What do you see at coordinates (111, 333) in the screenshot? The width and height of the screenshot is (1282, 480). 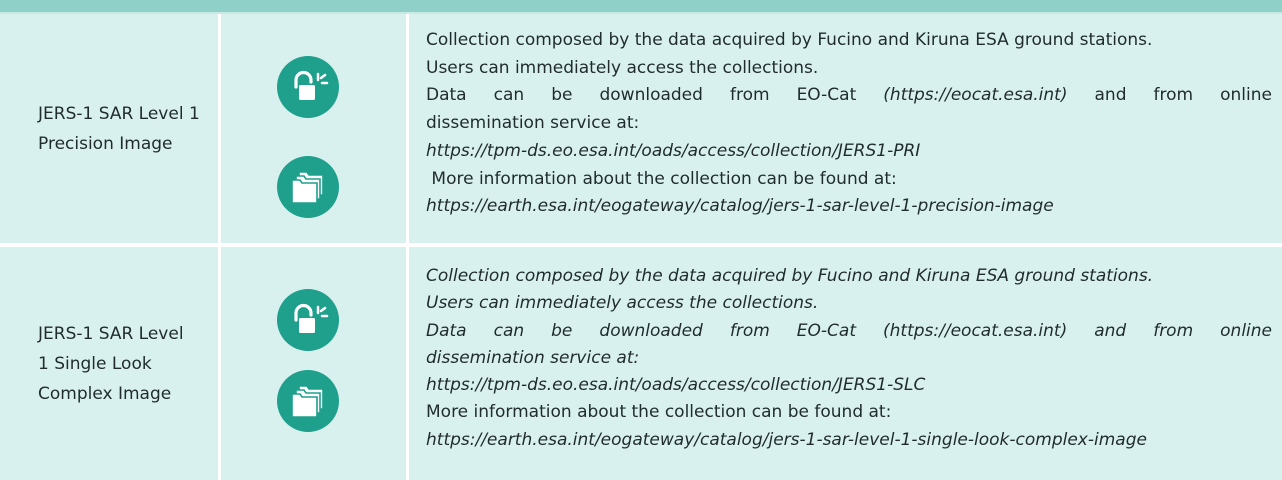 I see `collection-name-line: JERS-1 SAR Level` at bounding box center [111, 333].